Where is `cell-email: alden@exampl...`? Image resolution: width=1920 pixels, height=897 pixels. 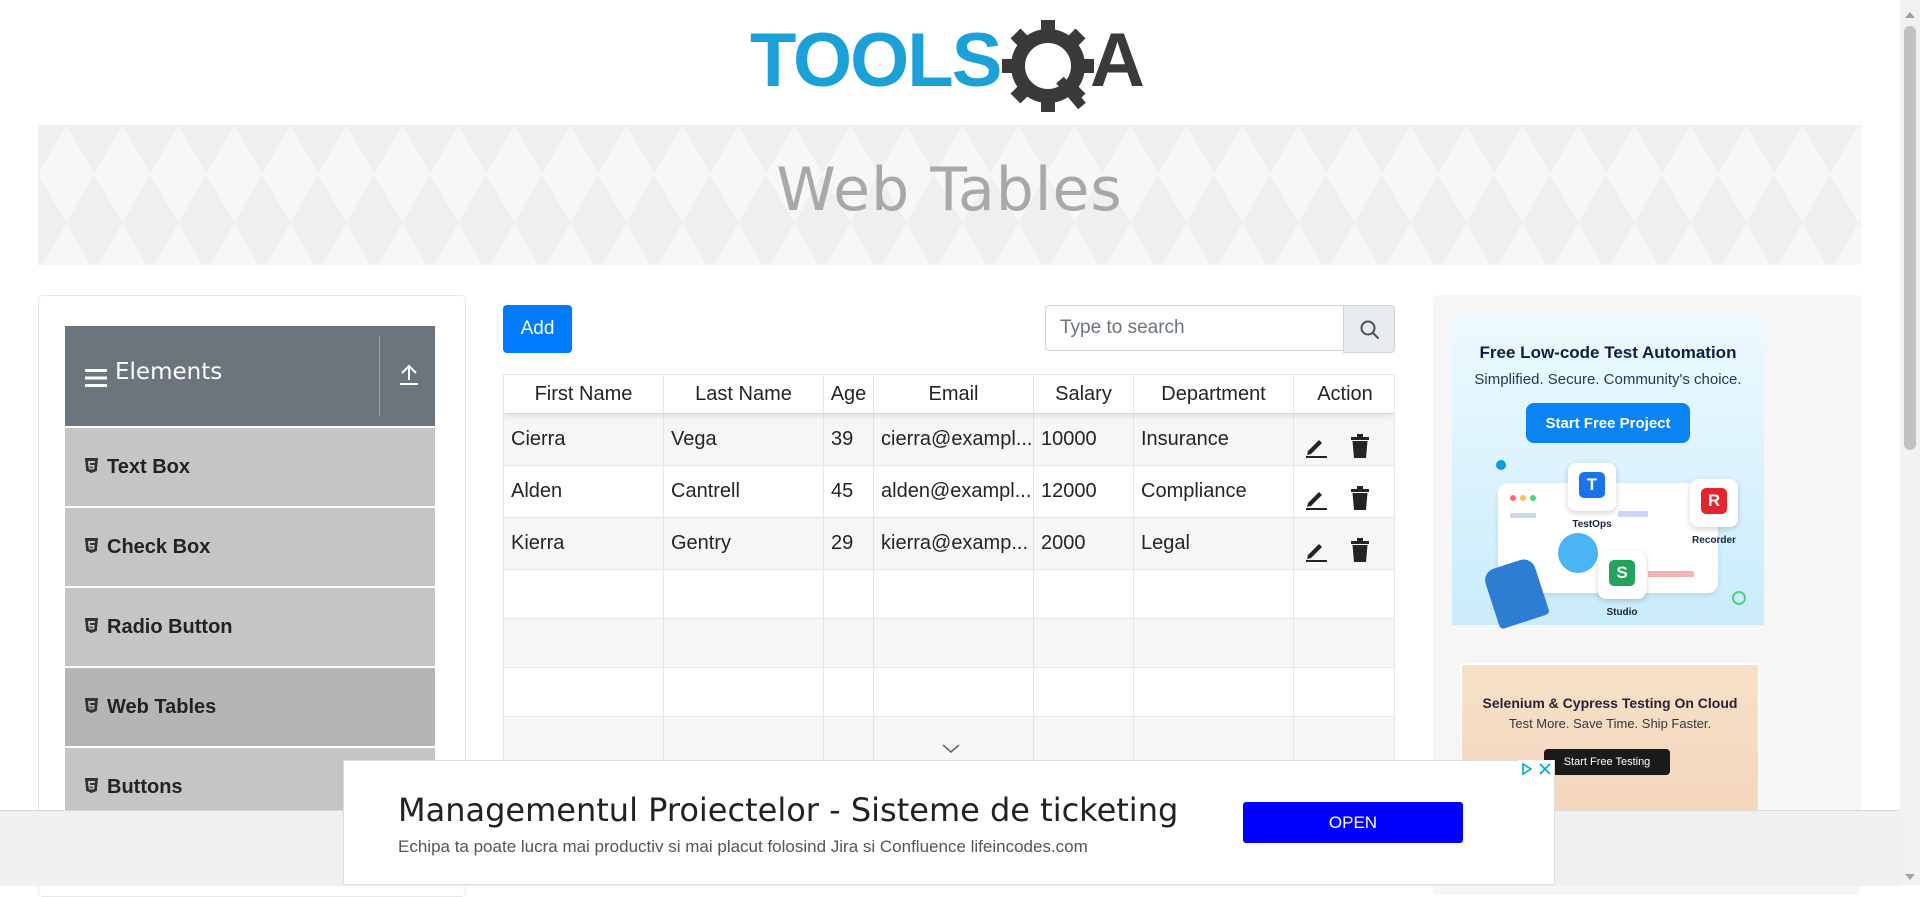 cell-email: alden@exampl... is located at coordinates (954, 491).